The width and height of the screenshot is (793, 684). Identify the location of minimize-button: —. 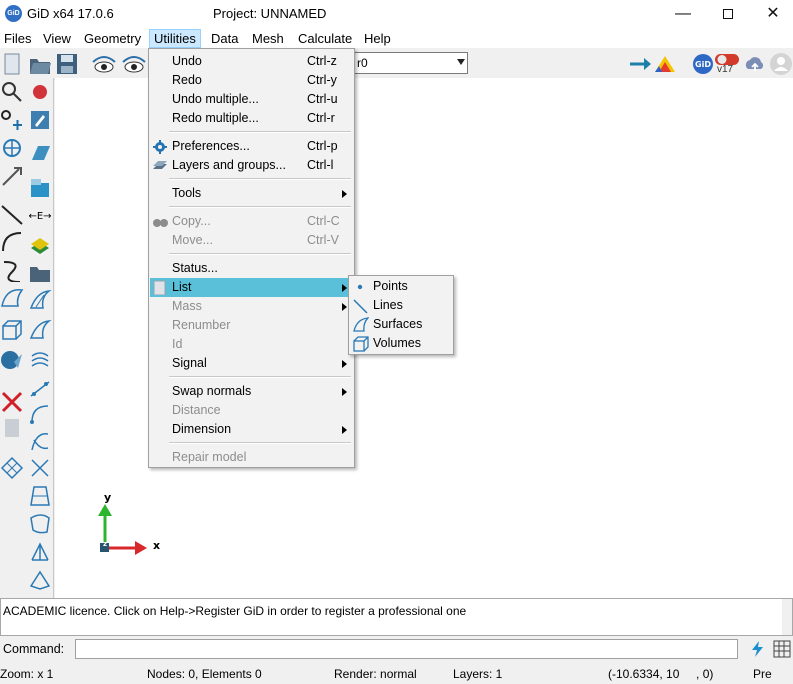
(683, 14).